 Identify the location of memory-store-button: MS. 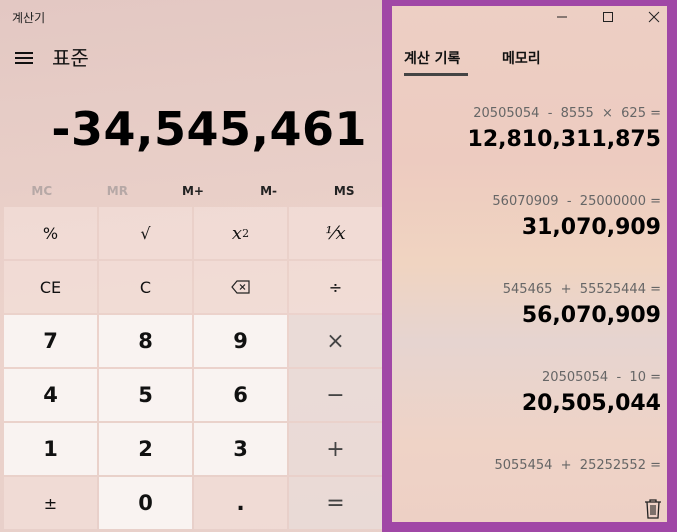
(344, 191).